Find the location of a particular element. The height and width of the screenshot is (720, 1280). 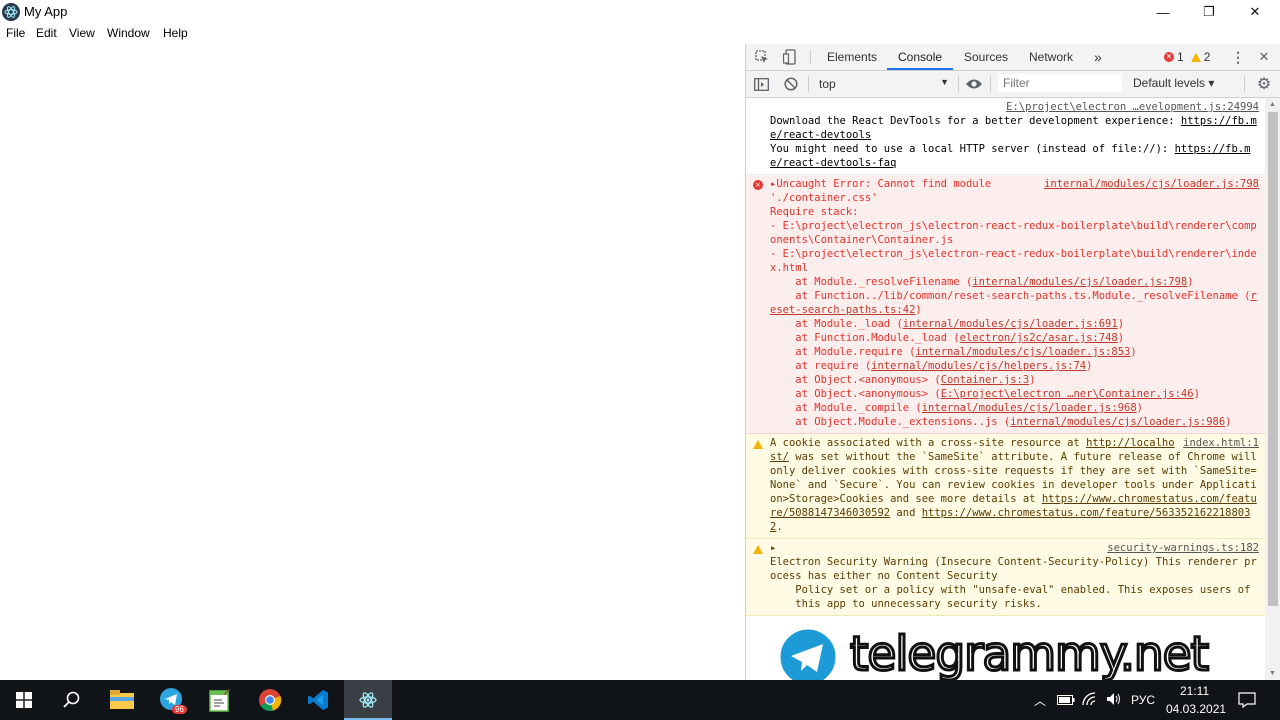

clock-date: 04.03.2021 is located at coordinates (1196, 709).